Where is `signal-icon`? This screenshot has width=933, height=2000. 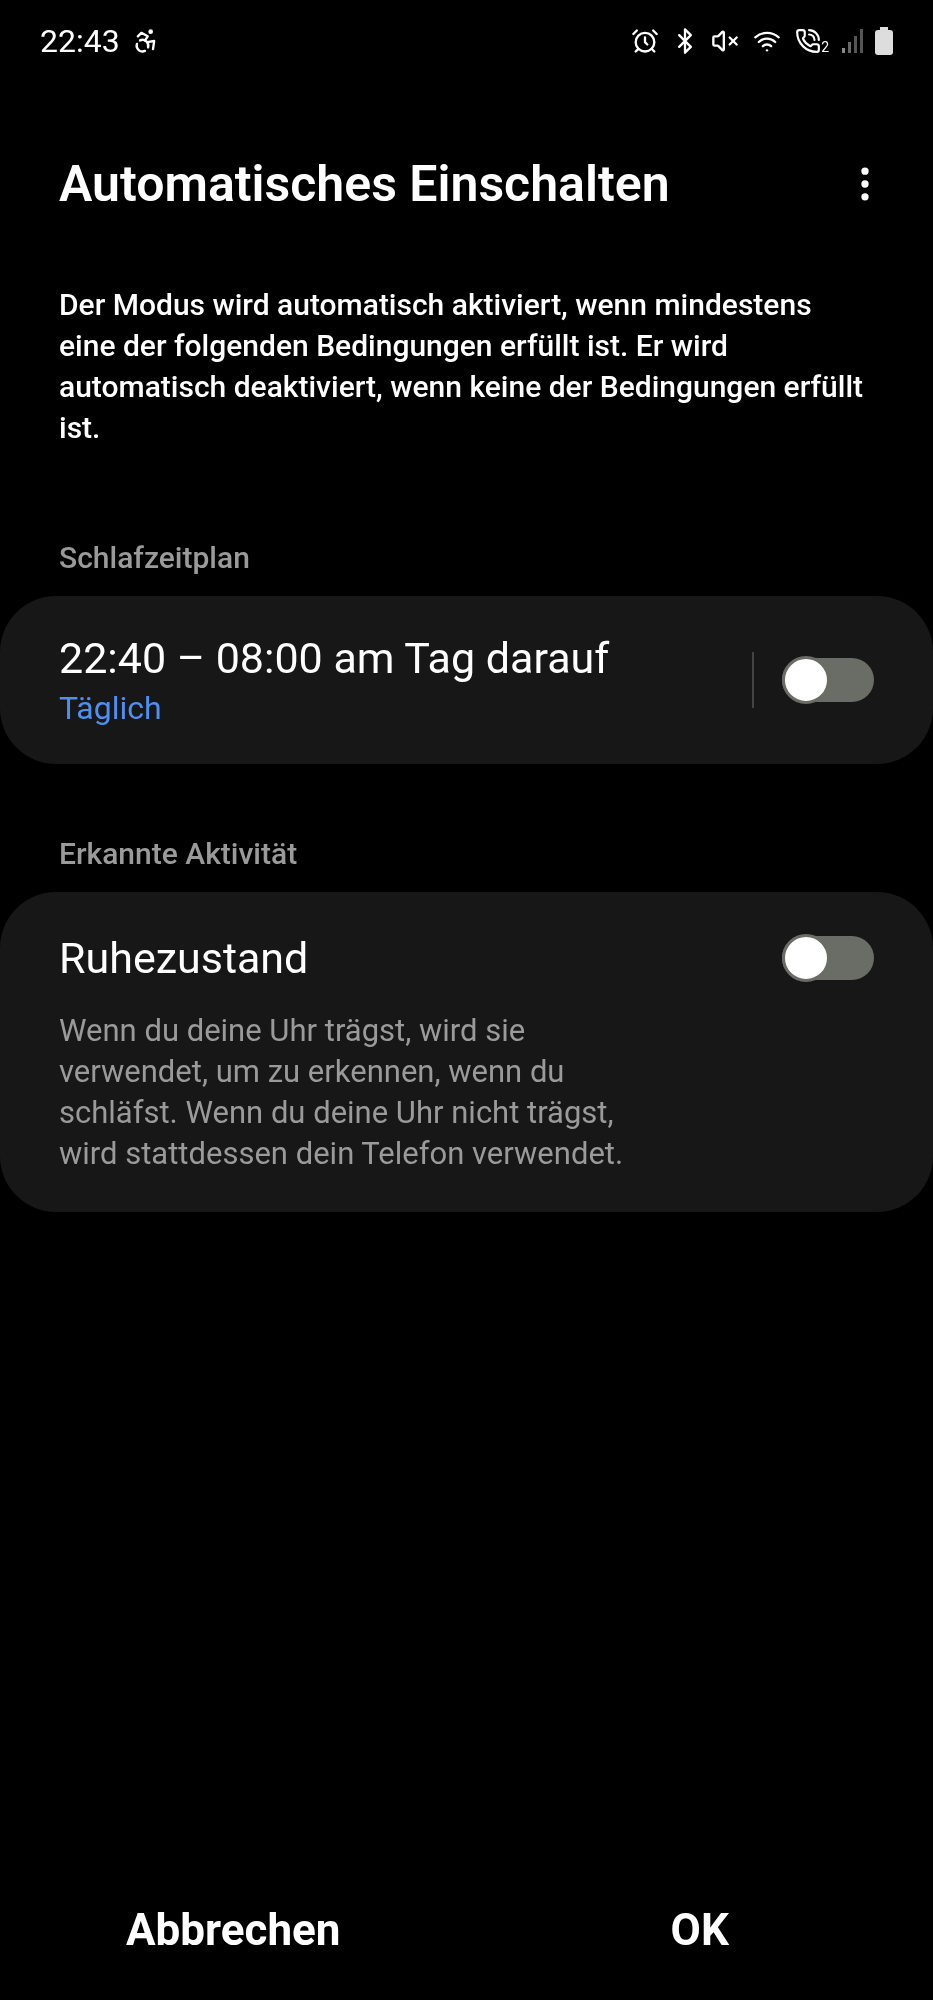 signal-icon is located at coordinates (852, 41).